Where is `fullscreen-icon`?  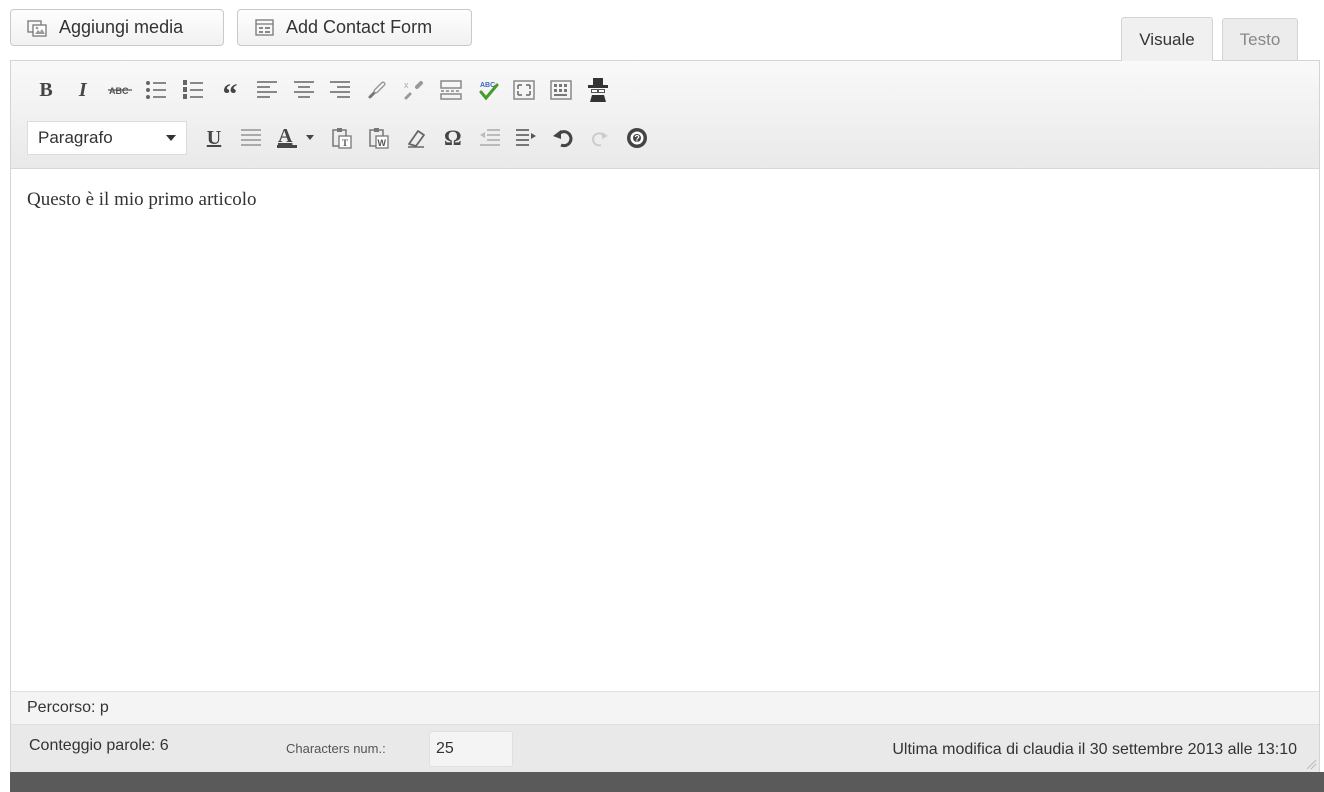
fullscreen-icon is located at coordinates (524, 90).